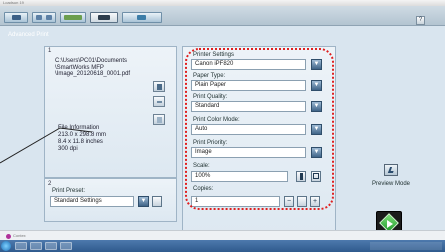  What do you see at coordinates (44, 17) in the screenshot?
I see `copy-tab-icon` at bounding box center [44, 17].